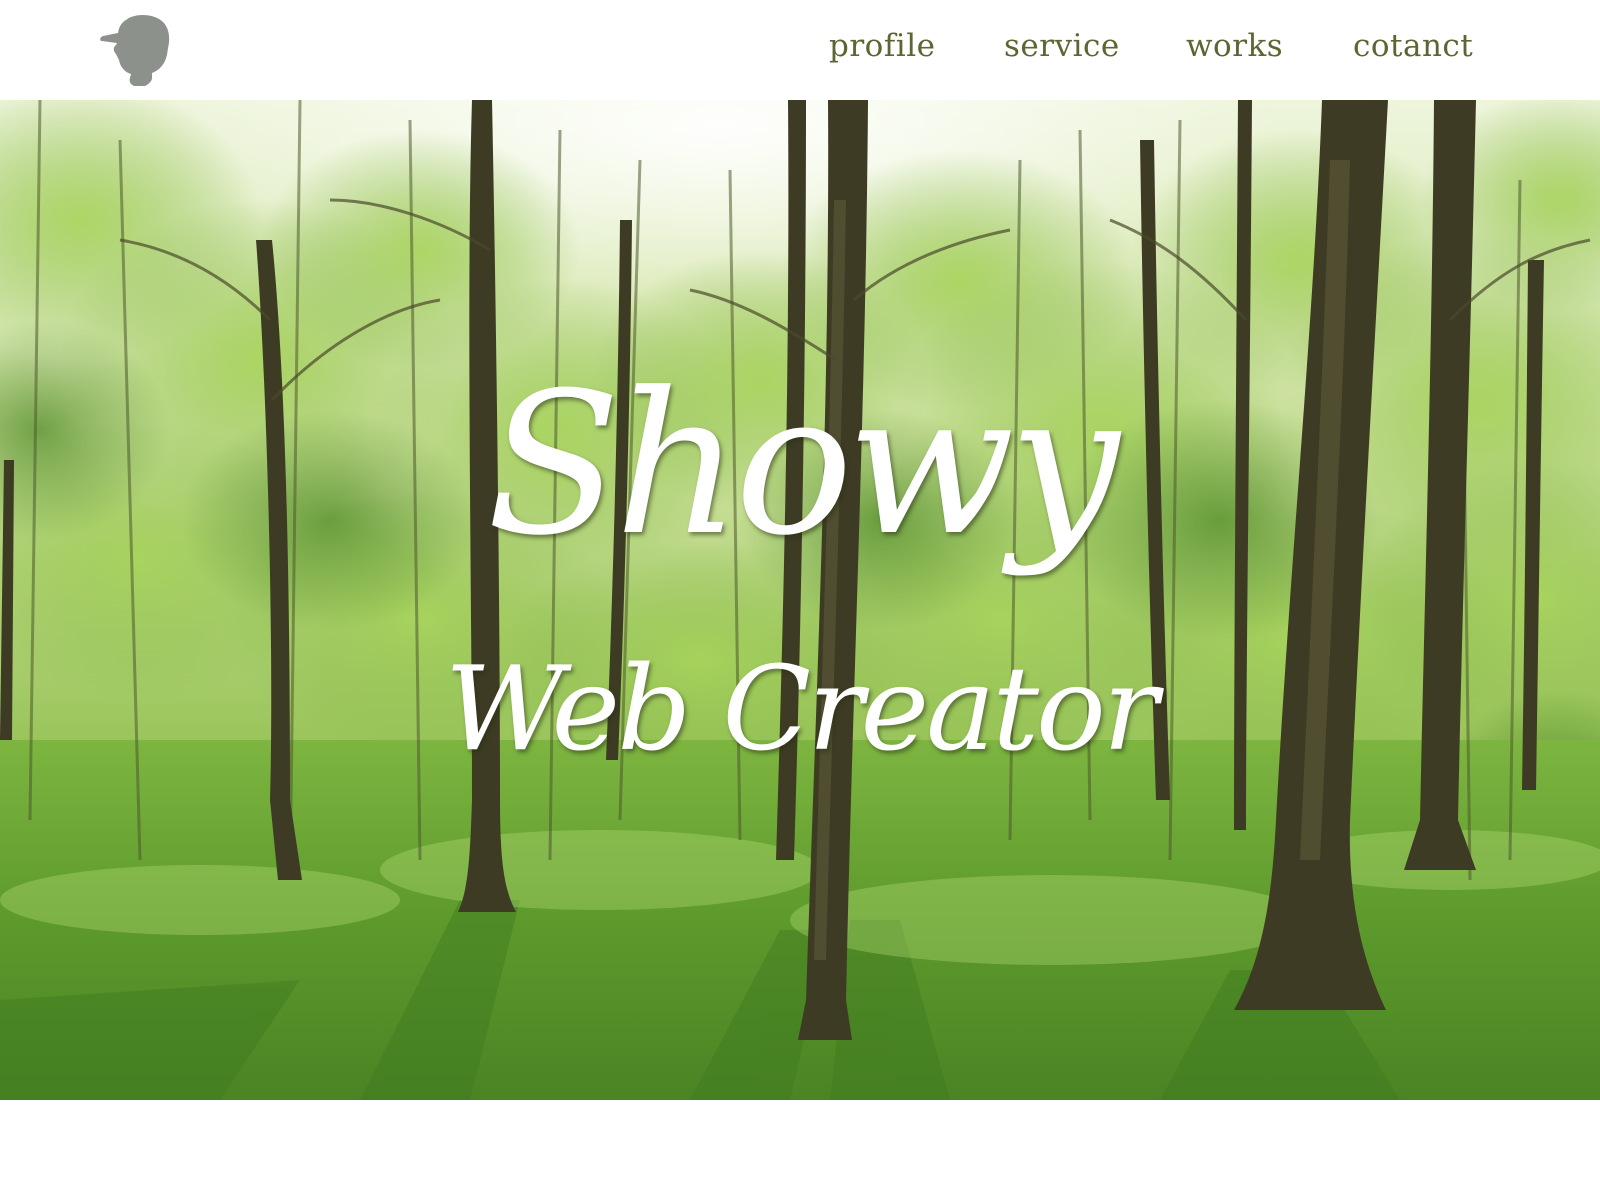 Image resolution: width=1600 pixels, height=1200 pixels. What do you see at coordinates (802, 465) in the screenshot?
I see `hero-title: Showy` at bounding box center [802, 465].